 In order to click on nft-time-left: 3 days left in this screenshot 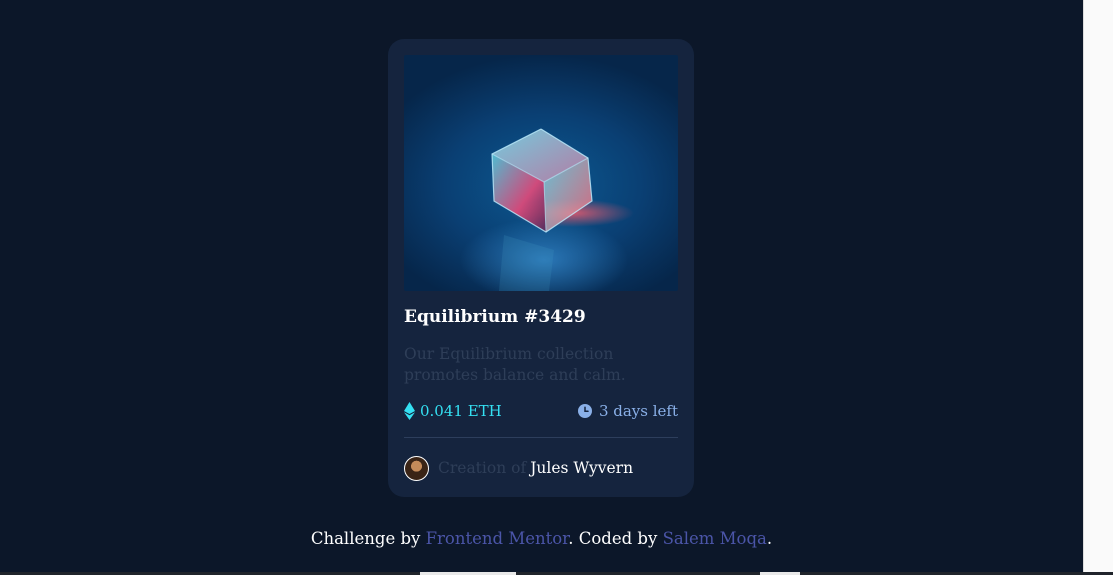, I will do `click(627, 411)`.